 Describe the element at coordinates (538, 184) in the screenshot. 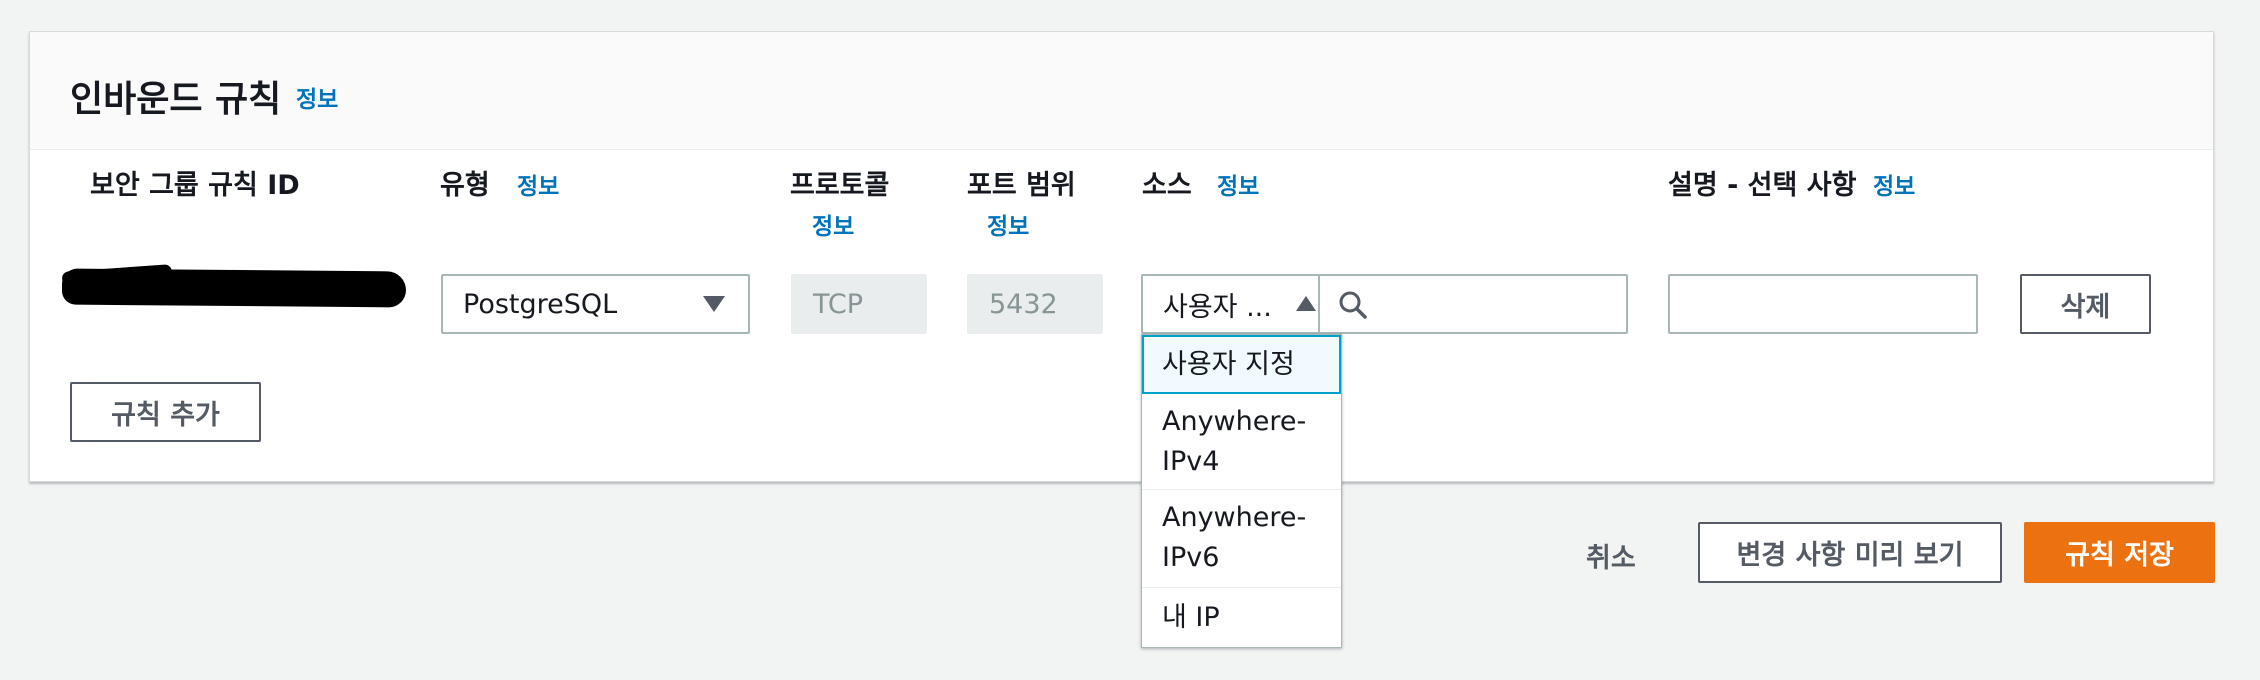

I see `type-info-link: 정보` at that location.